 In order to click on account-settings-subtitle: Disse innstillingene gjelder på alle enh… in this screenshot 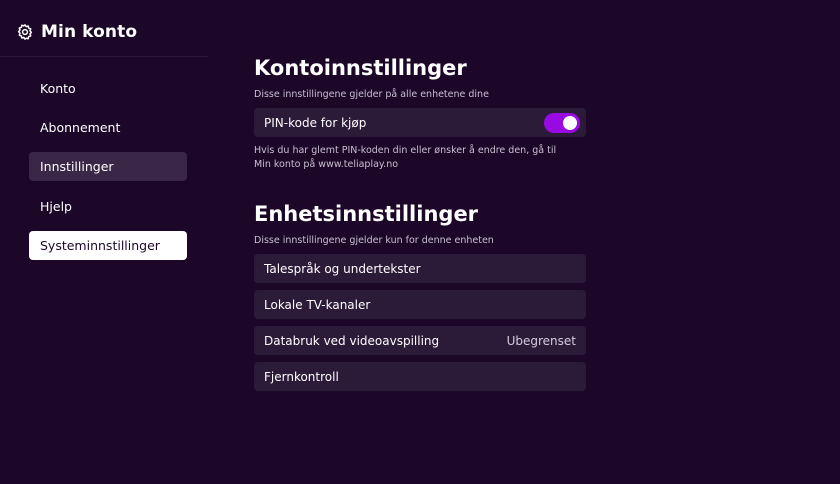, I will do `click(371, 94)`.